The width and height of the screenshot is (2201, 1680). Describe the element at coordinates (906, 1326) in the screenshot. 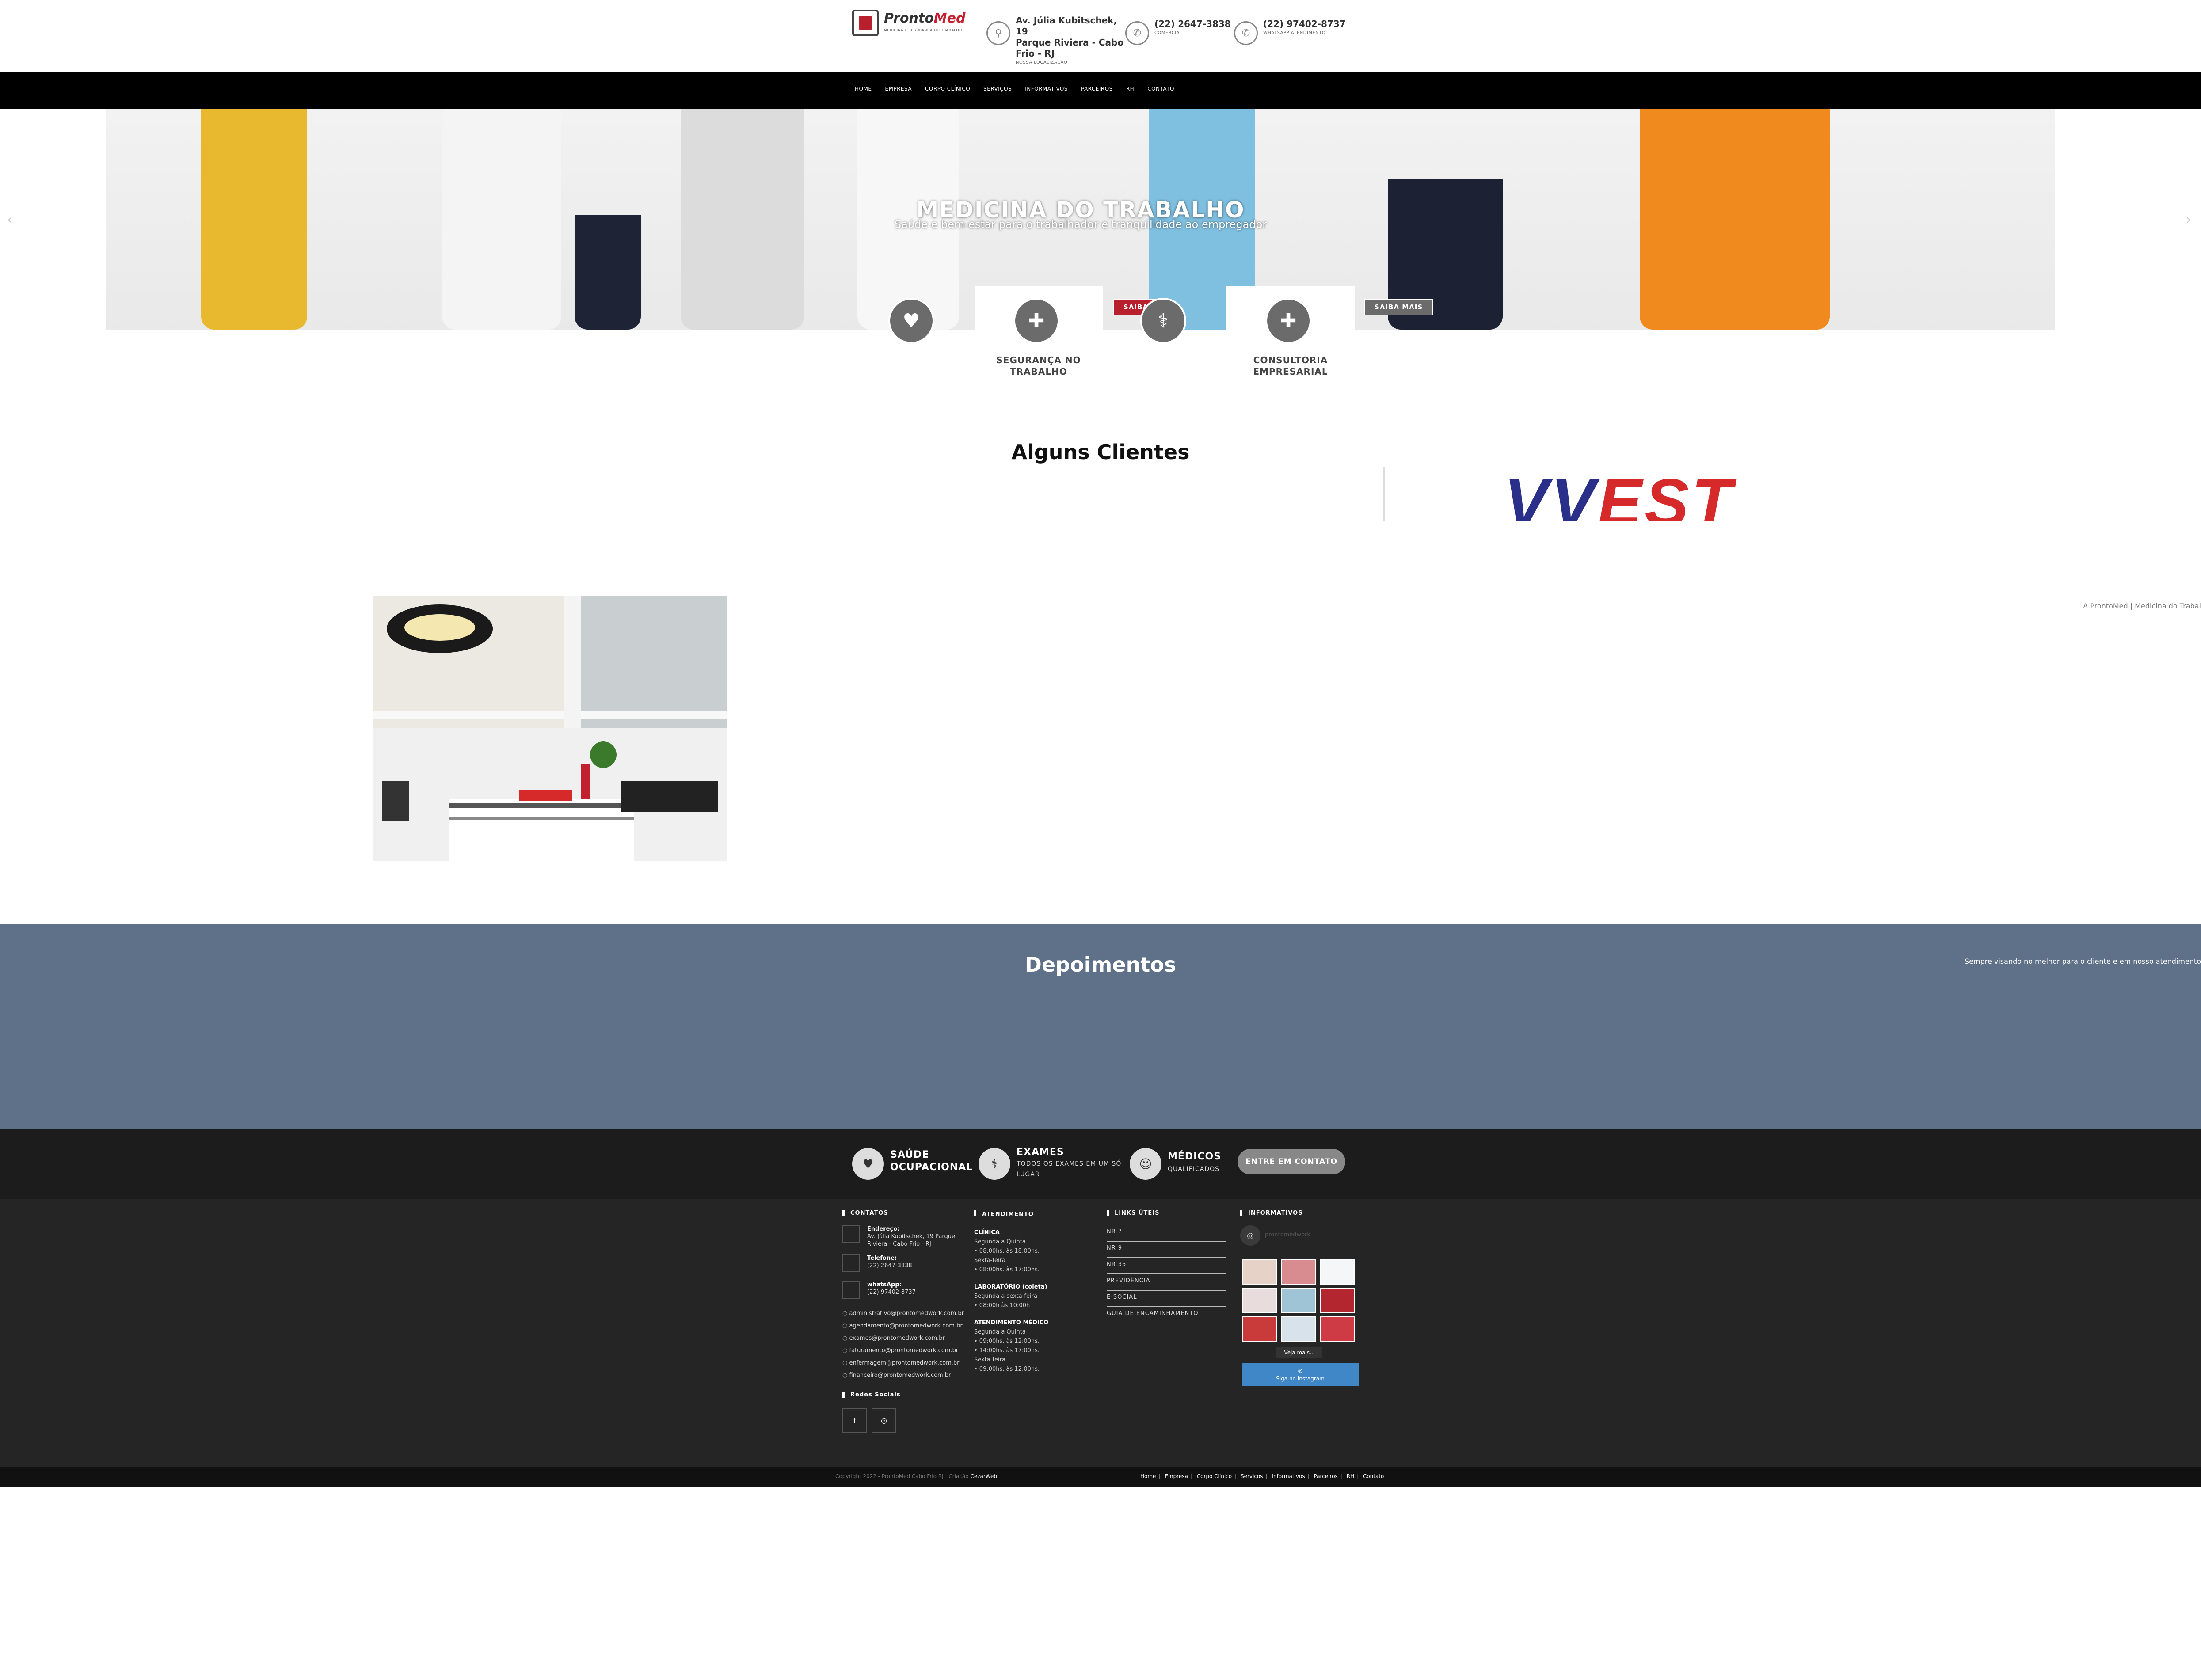

I see `email-link: agendamento@prontomedwork.com.br` at that location.